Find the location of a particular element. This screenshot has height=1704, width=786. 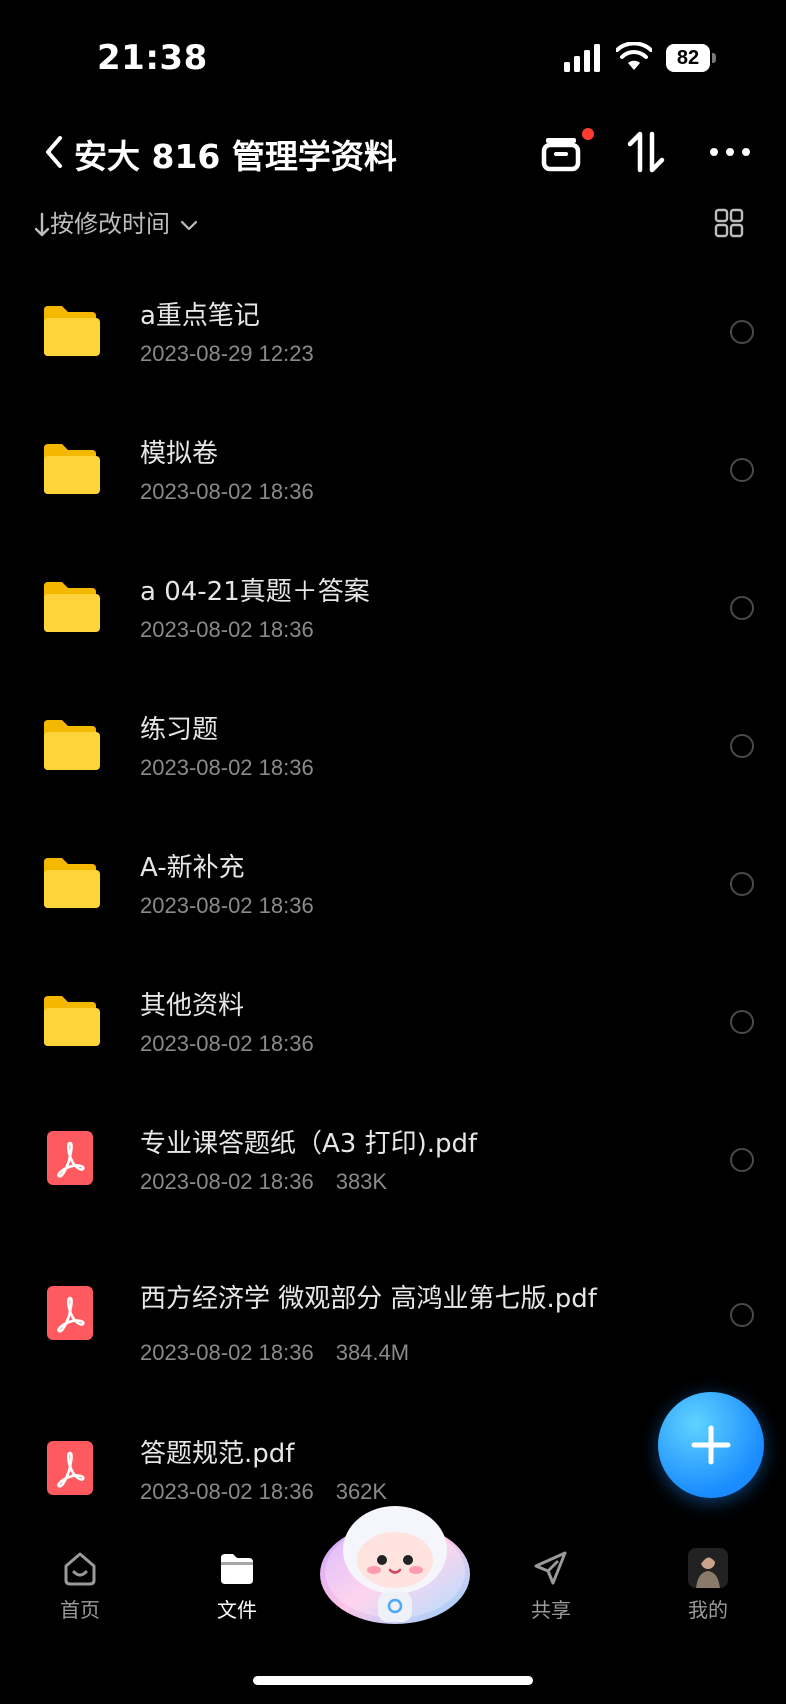

sort-label: 按修改时间 is located at coordinates (110, 224).